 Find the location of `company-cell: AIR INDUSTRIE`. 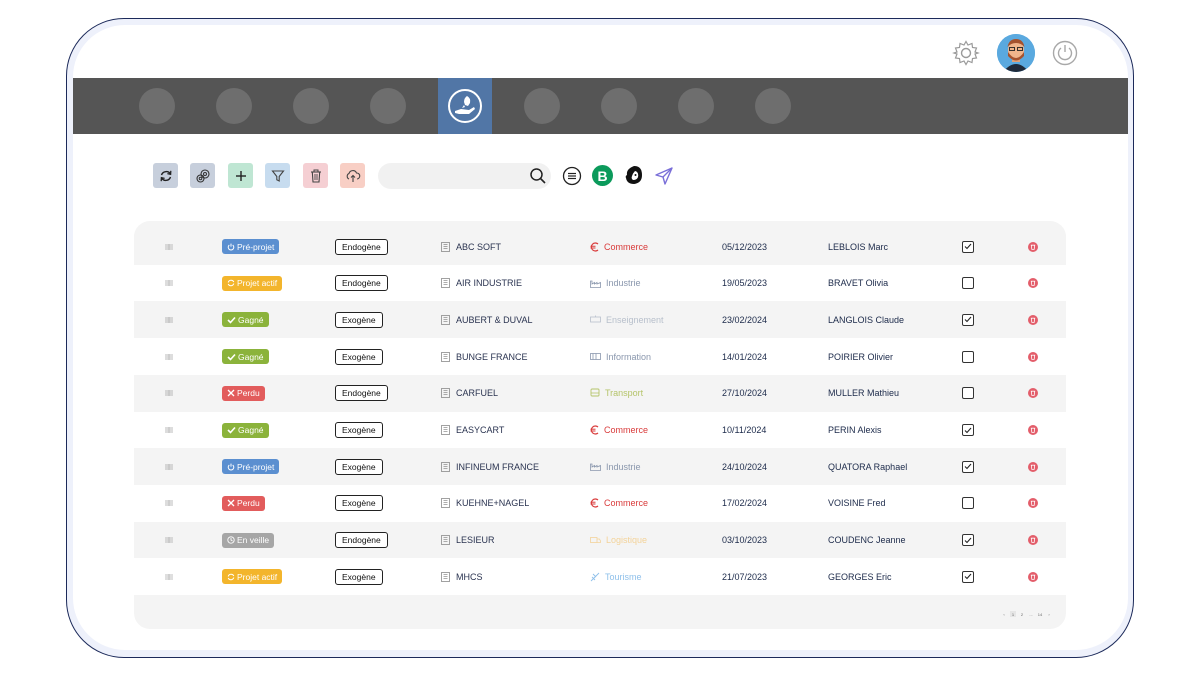

company-cell: AIR INDUSTRIE is located at coordinates (481, 283).